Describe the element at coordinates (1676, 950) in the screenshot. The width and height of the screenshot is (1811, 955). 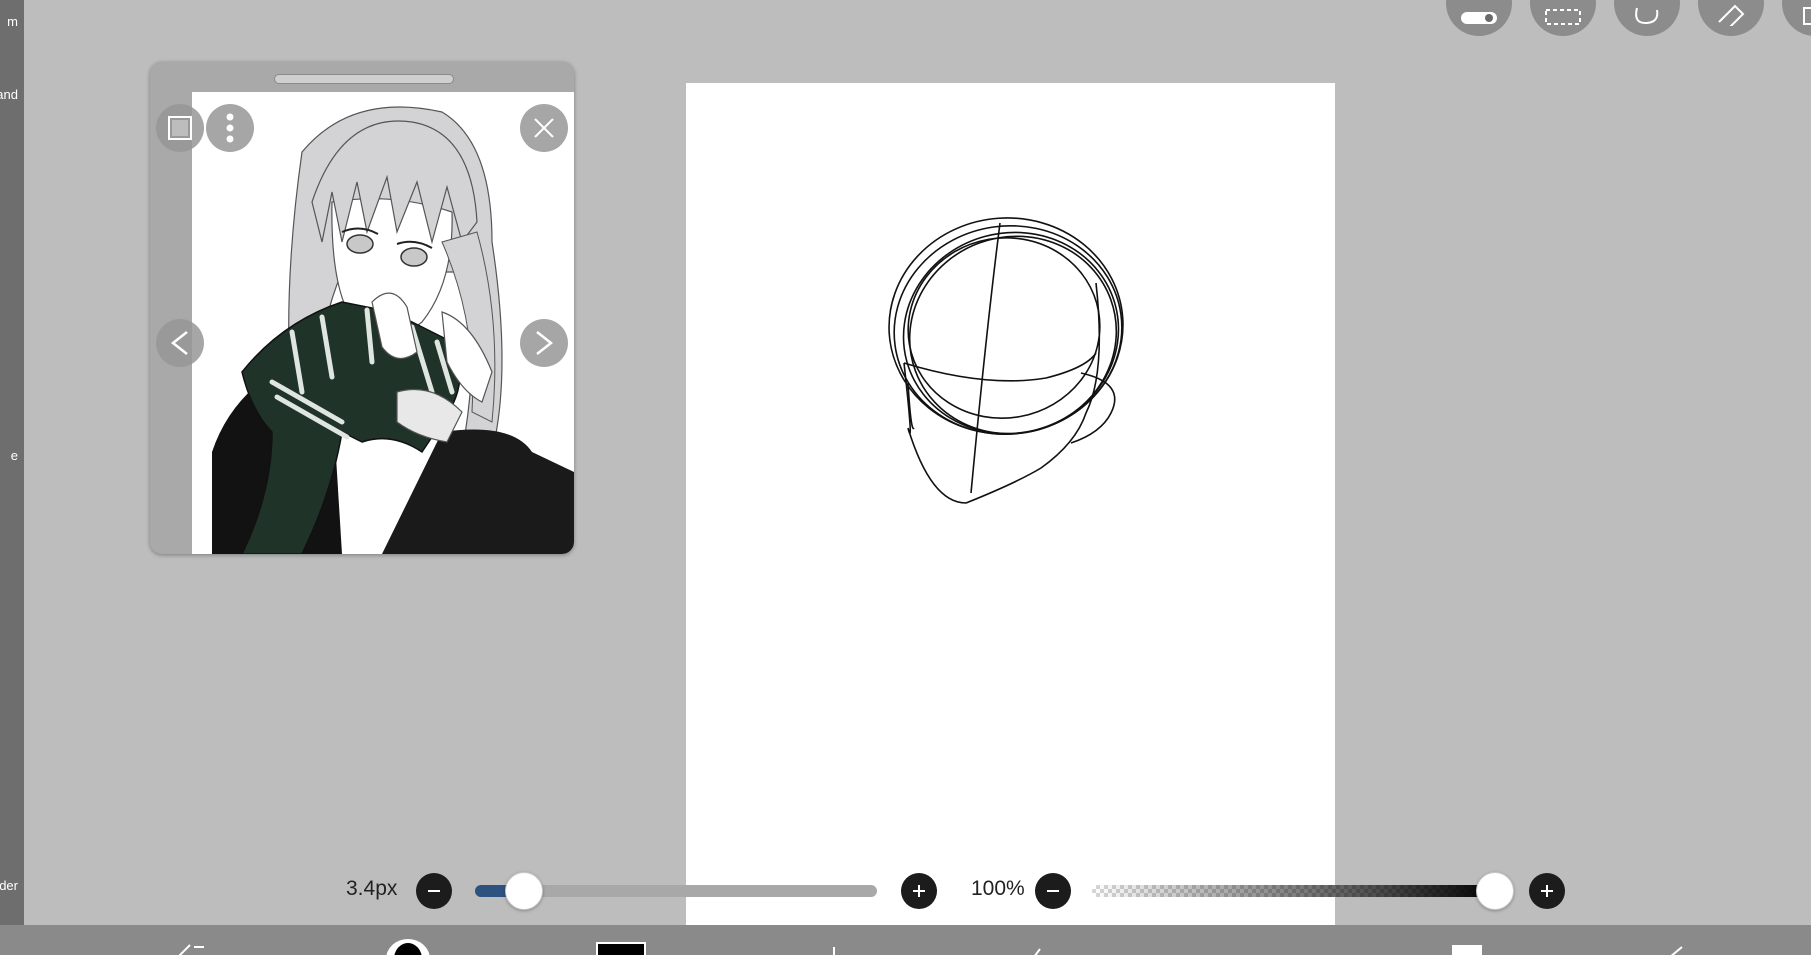
I see `back-icon` at that location.